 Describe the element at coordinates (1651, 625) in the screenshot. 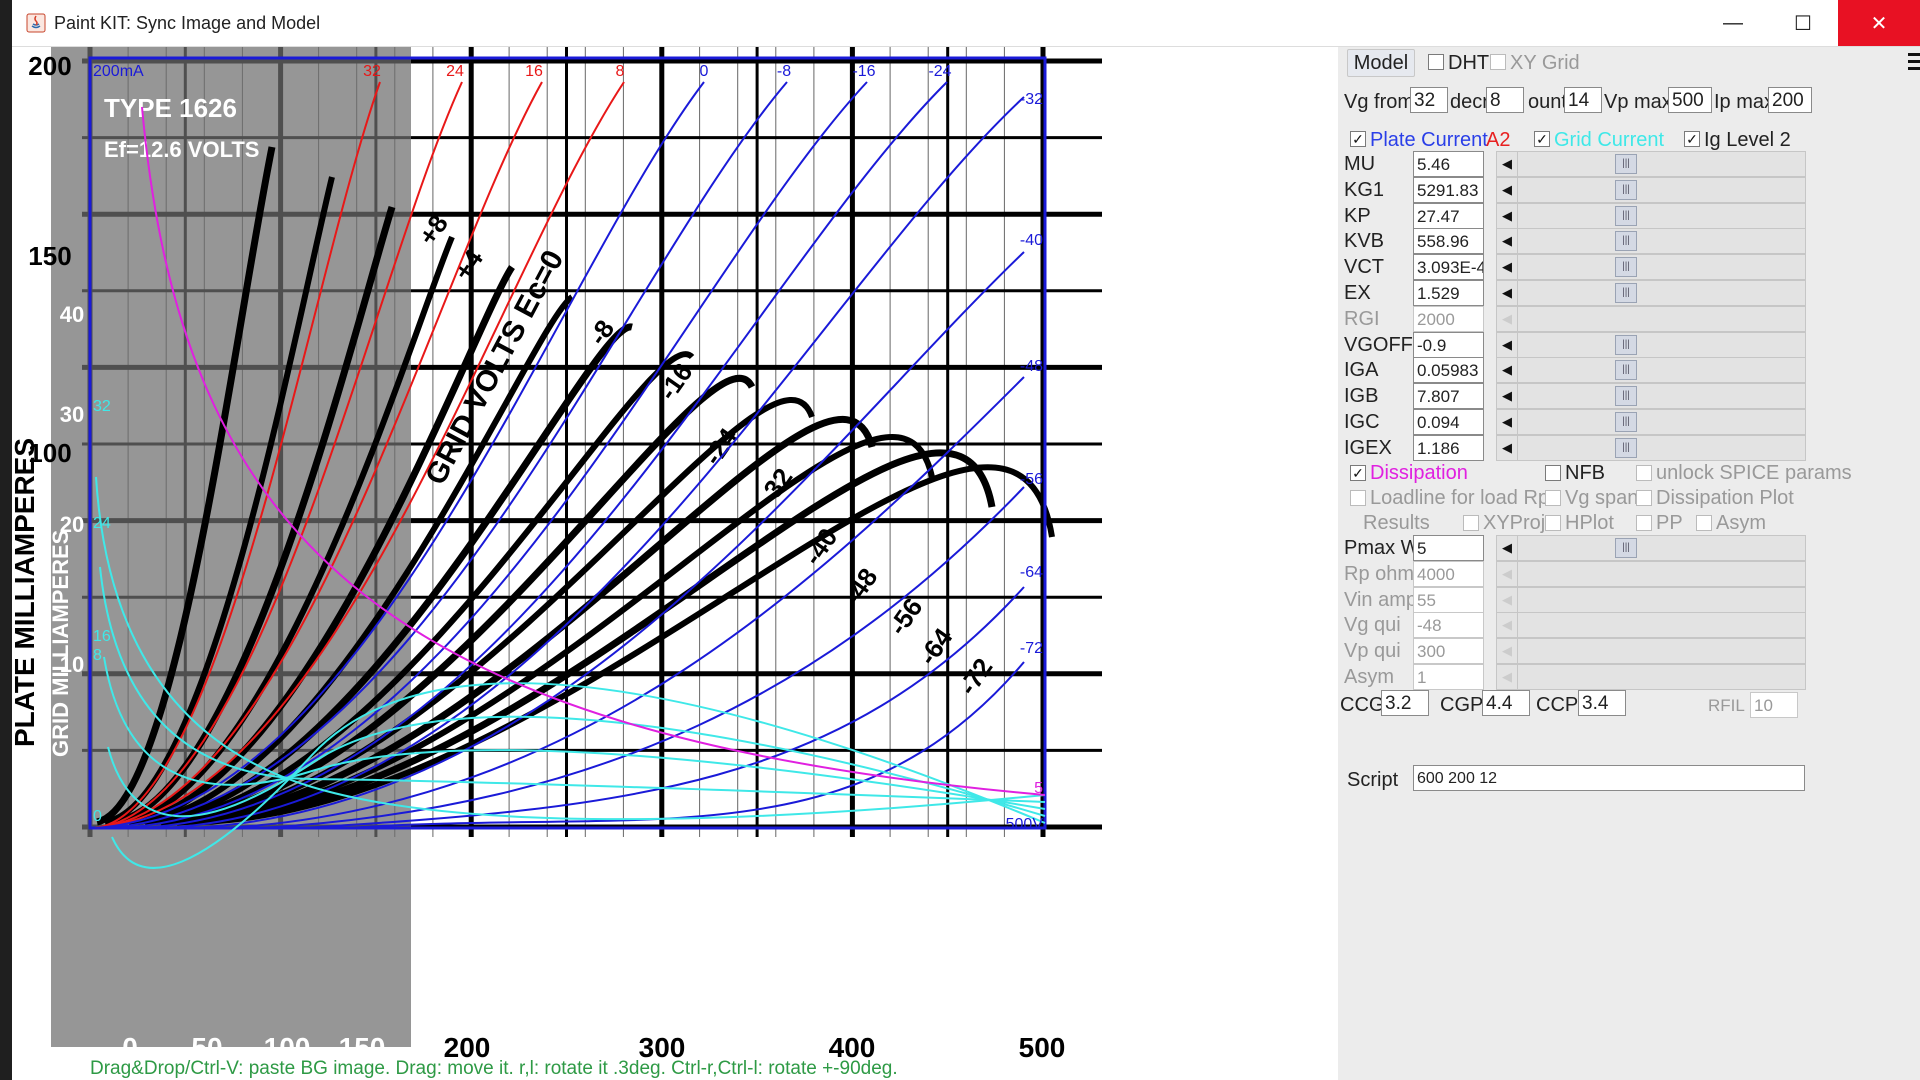

I see `param-vg-qui-slider: ◀` at that location.